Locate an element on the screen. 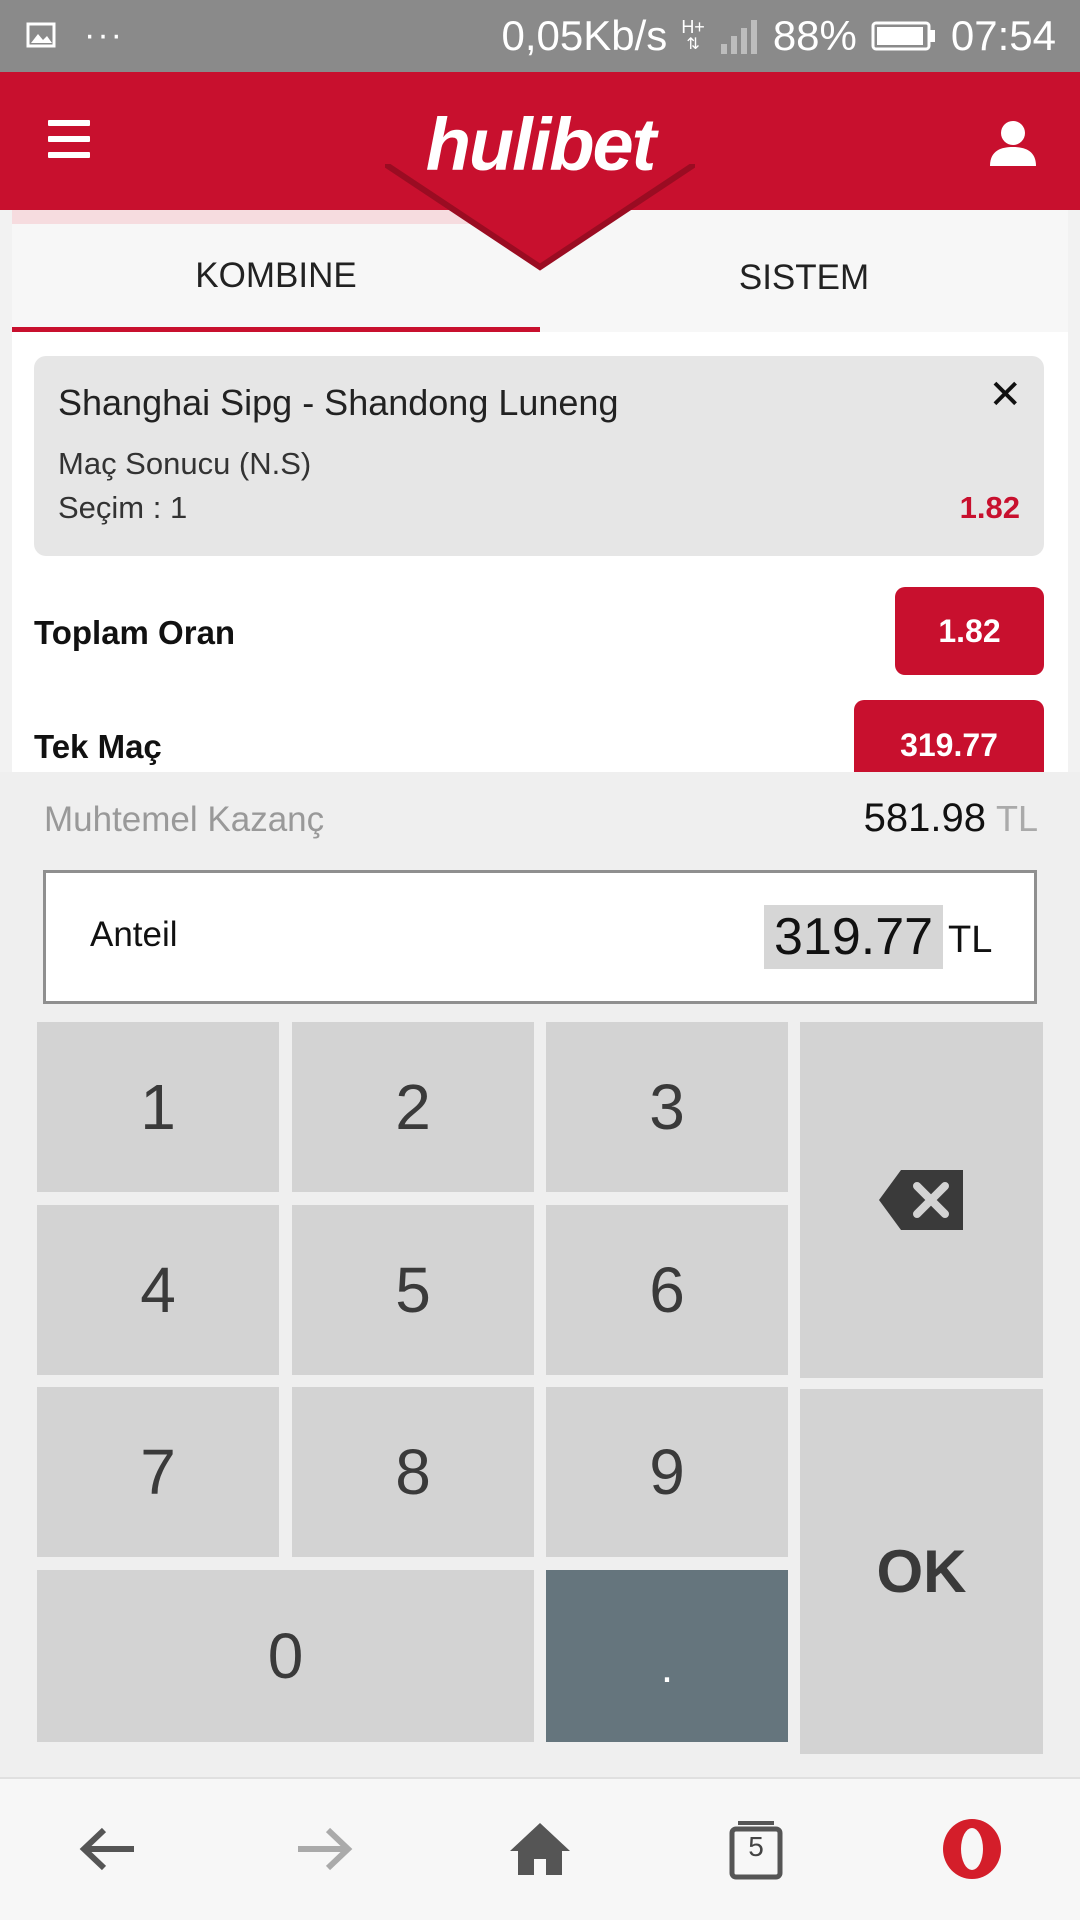  backspace-icon is located at coordinates (920, 1200).